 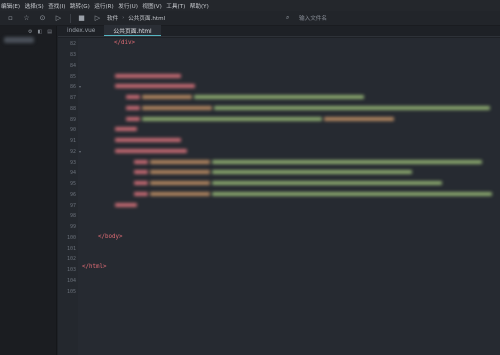 What do you see at coordinates (123, 18) in the screenshot?
I see `chevron-right-icon: ›` at bounding box center [123, 18].